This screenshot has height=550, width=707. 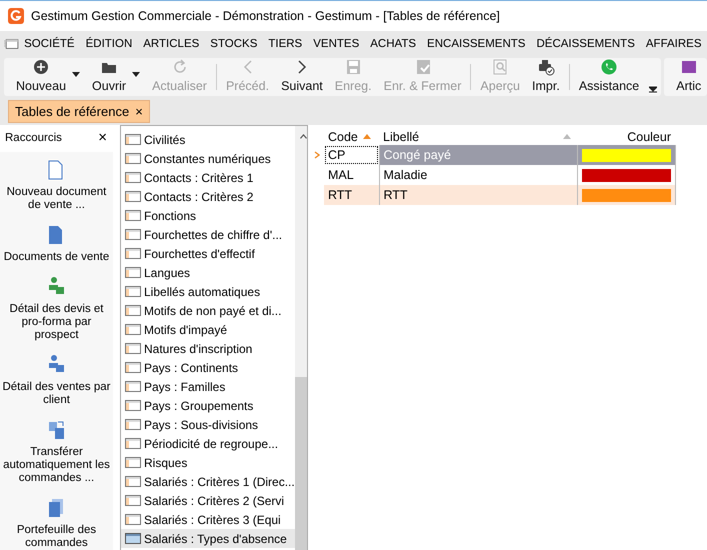 What do you see at coordinates (208, 367) in the screenshot?
I see `table-list-item: Pays : Continents` at bounding box center [208, 367].